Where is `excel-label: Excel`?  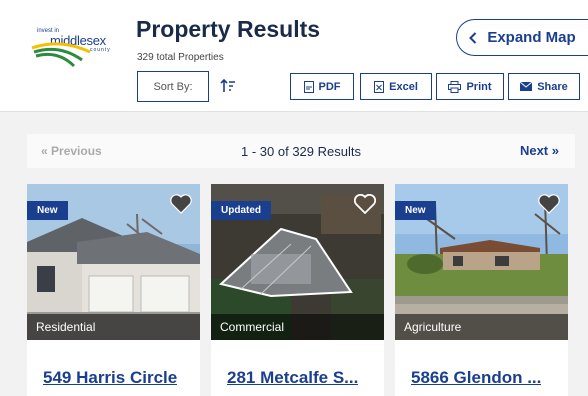
excel-label: Excel is located at coordinates (403, 86).